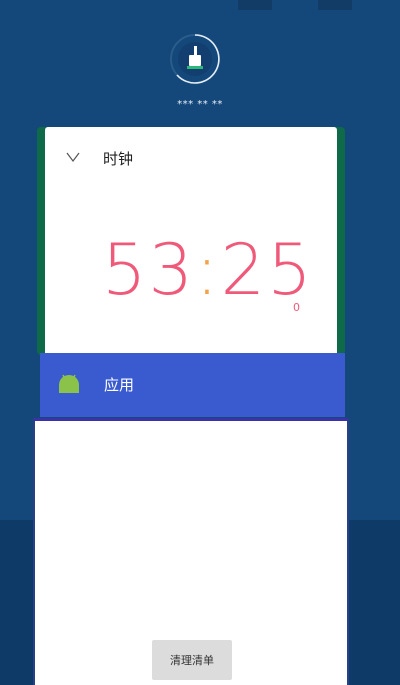 The image size is (400, 685). I want to click on card-title: 应用, so click(119, 385).